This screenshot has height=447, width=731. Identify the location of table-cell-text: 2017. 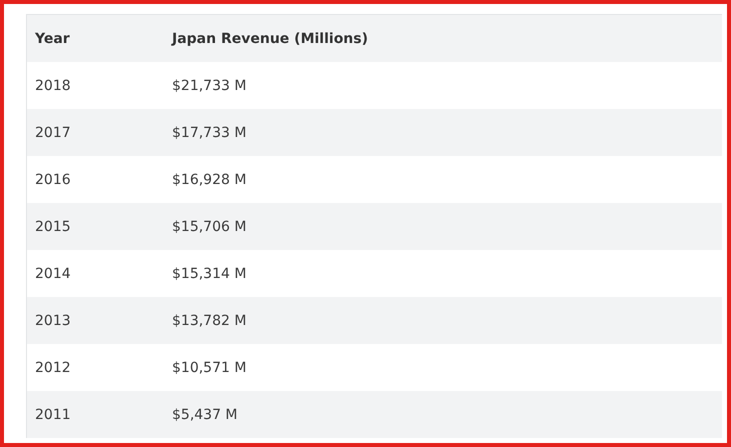
(53, 132).